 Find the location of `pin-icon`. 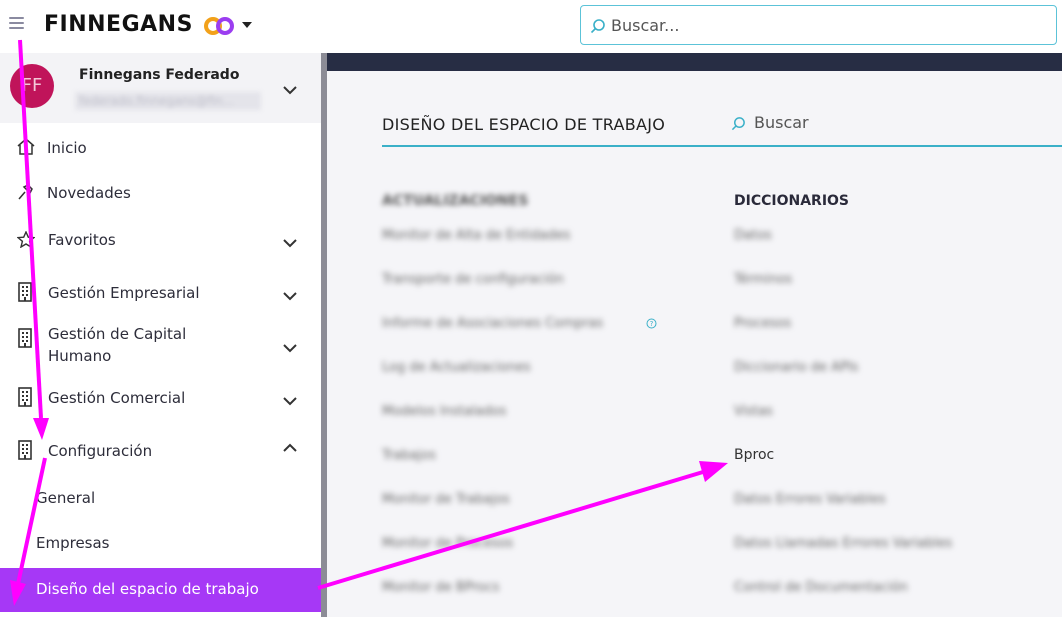

pin-icon is located at coordinates (25, 192).